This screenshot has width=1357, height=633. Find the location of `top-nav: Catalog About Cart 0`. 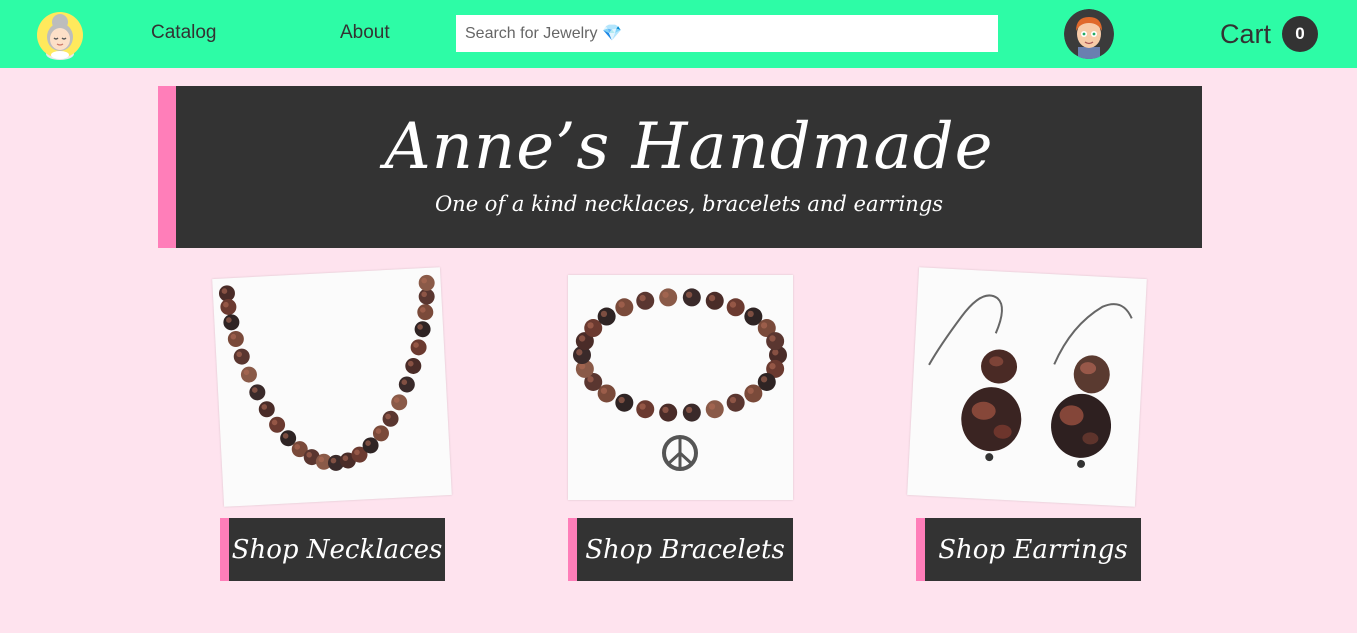

top-nav: Catalog About Cart 0 is located at coordinates (678, 34).